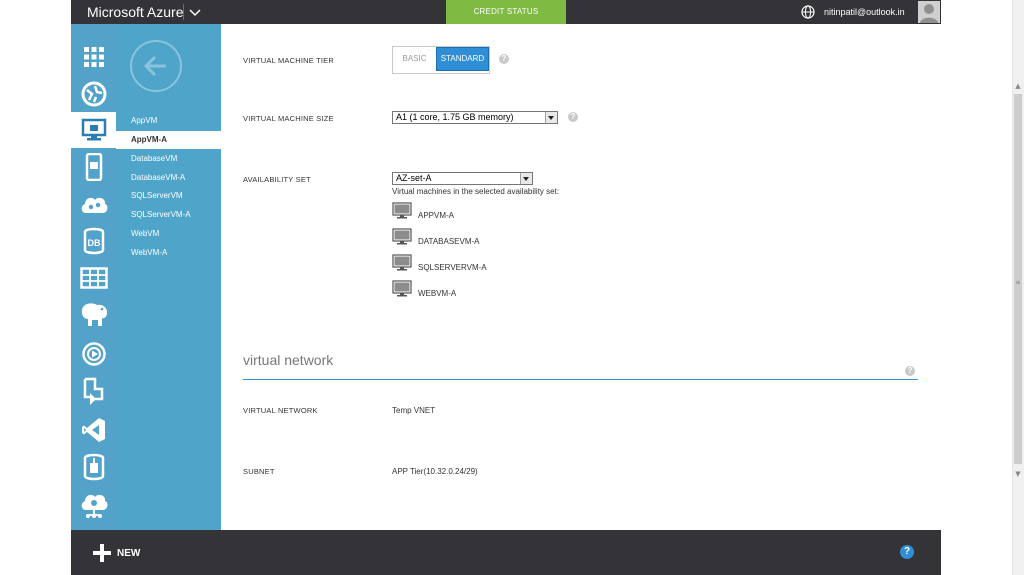  I want to click on credit-status-button: CREDIT STATUS, so click(506, 12).